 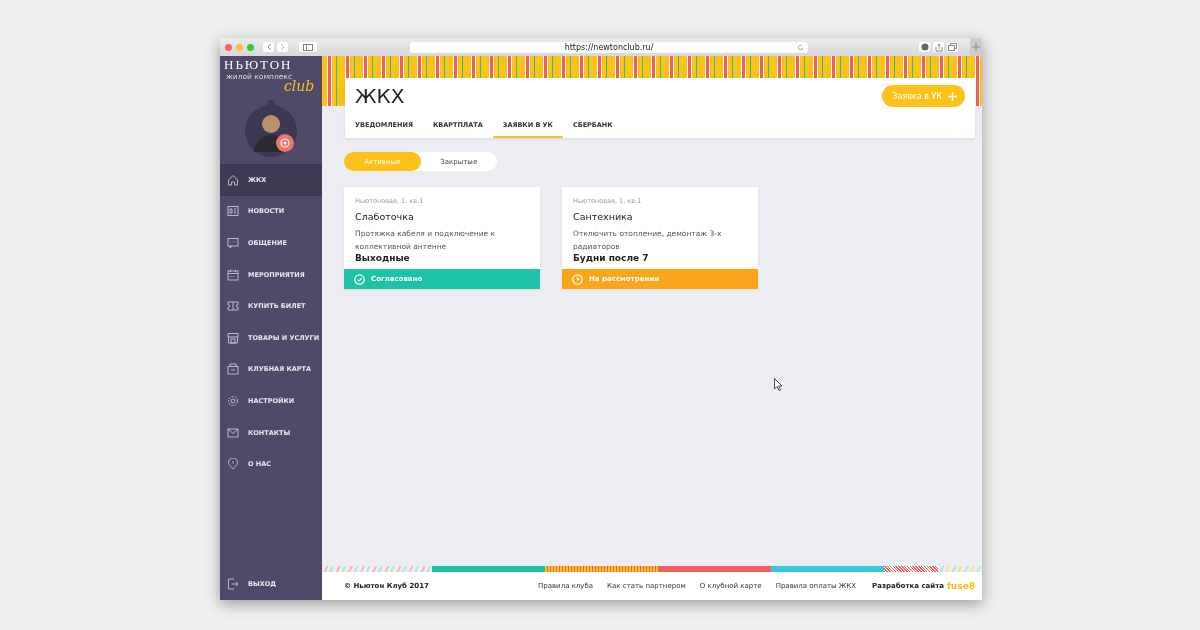 What do you see at coordinates (228, 47) in the screenshot?
I see `close-icon` at bounding box center [228, 47].